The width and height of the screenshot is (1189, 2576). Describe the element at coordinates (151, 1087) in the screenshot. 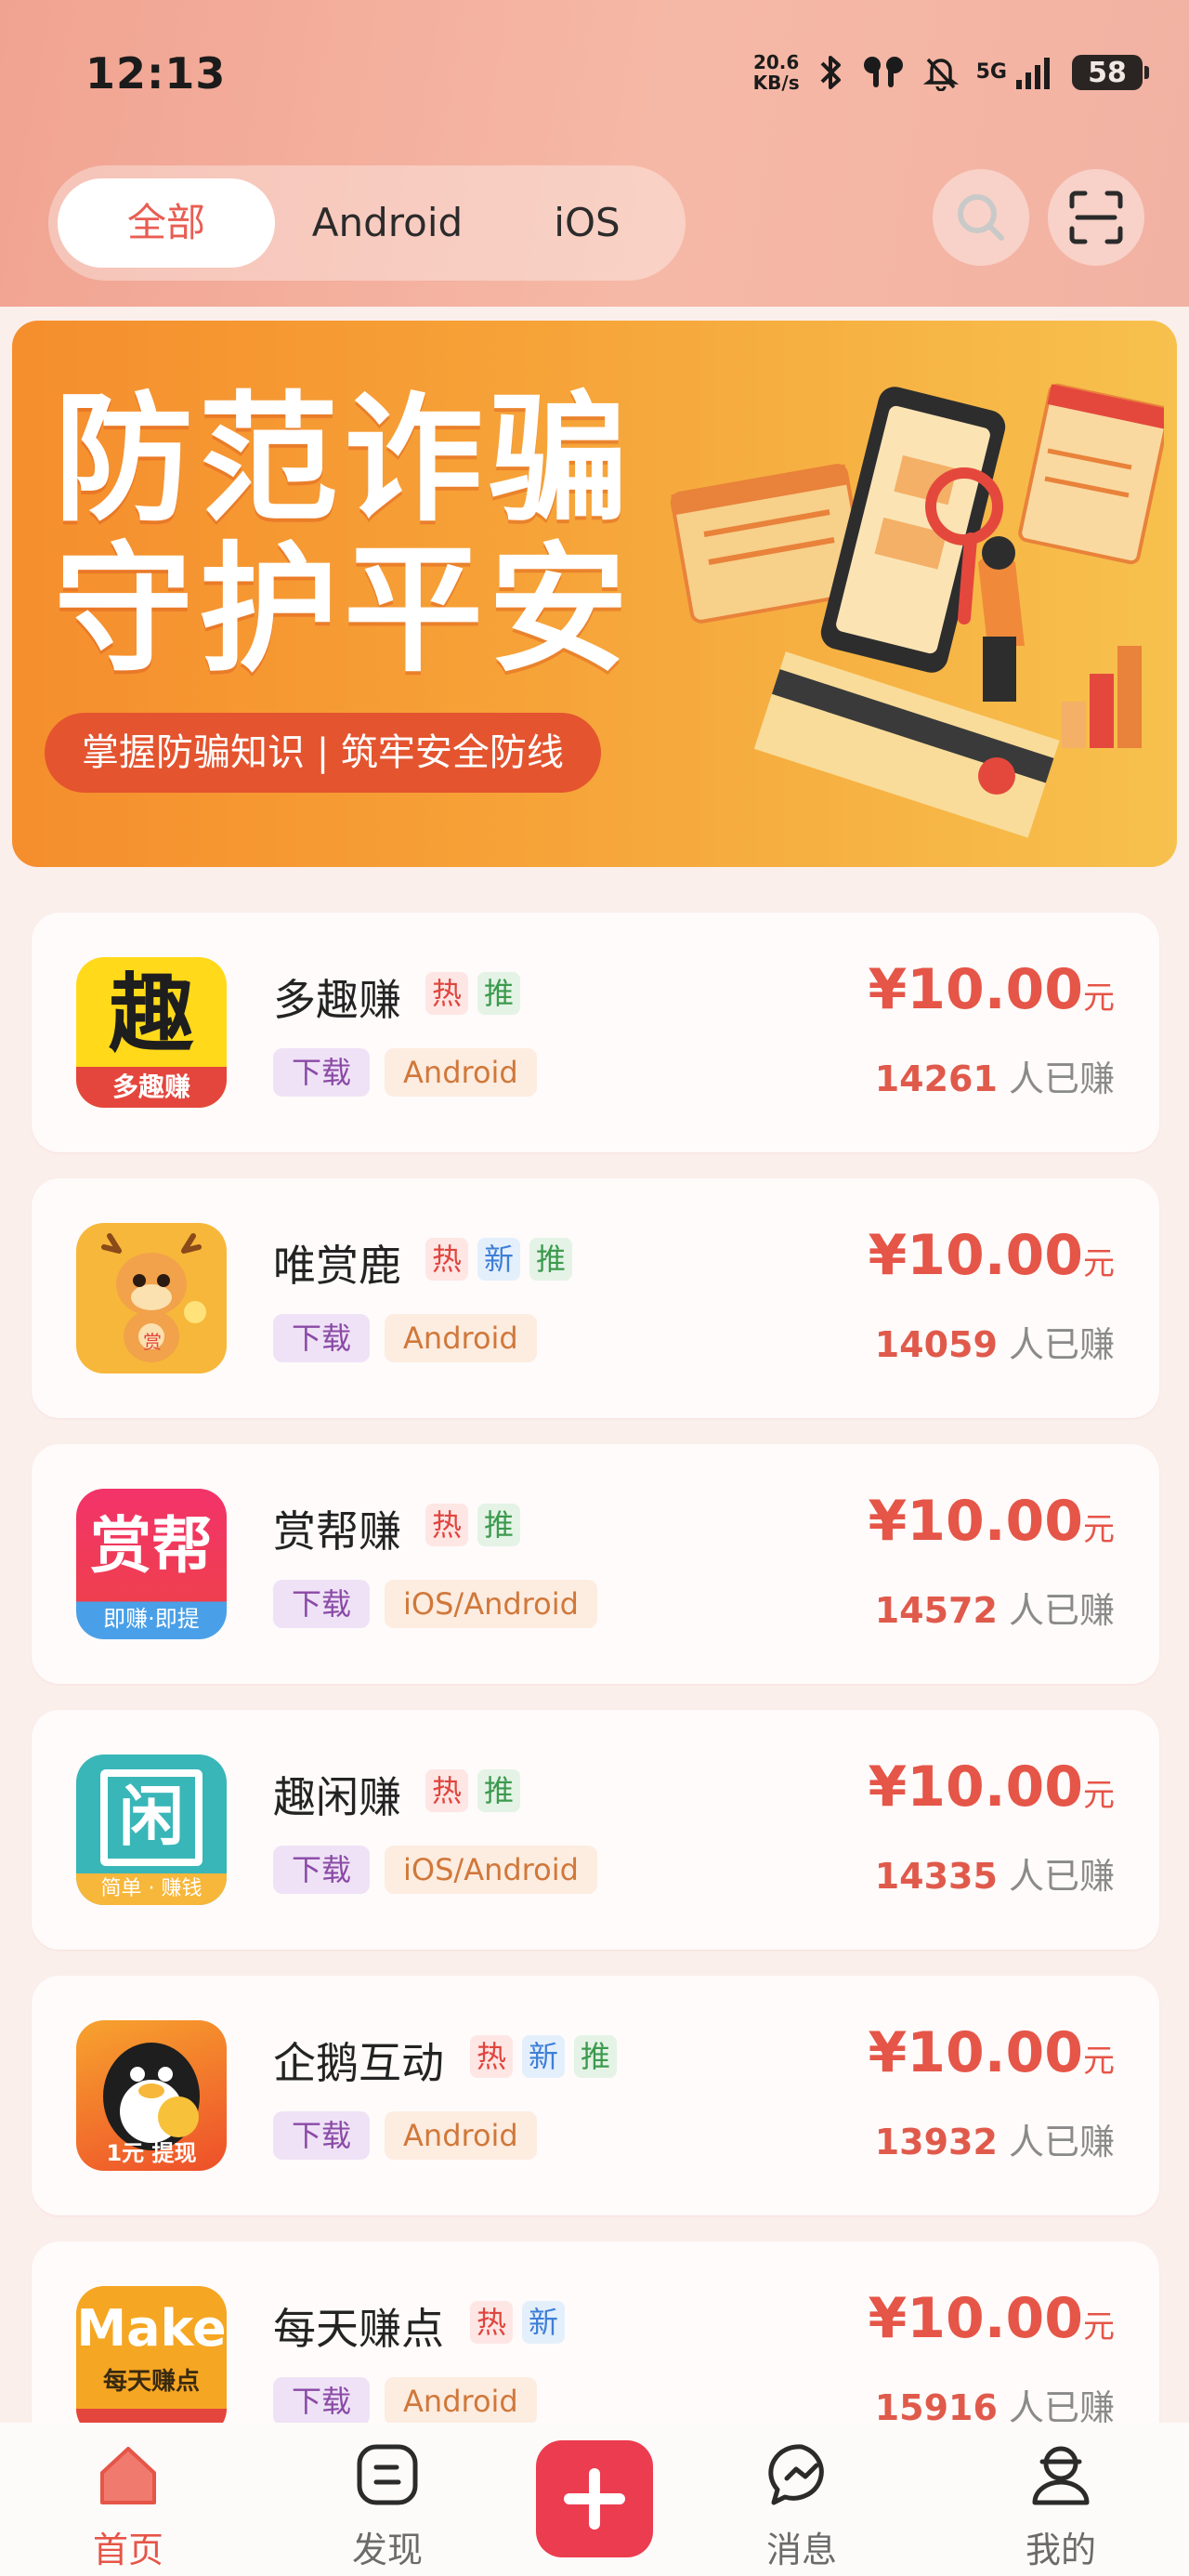

I see `app-icon-caption: 多趣赚` at that location.